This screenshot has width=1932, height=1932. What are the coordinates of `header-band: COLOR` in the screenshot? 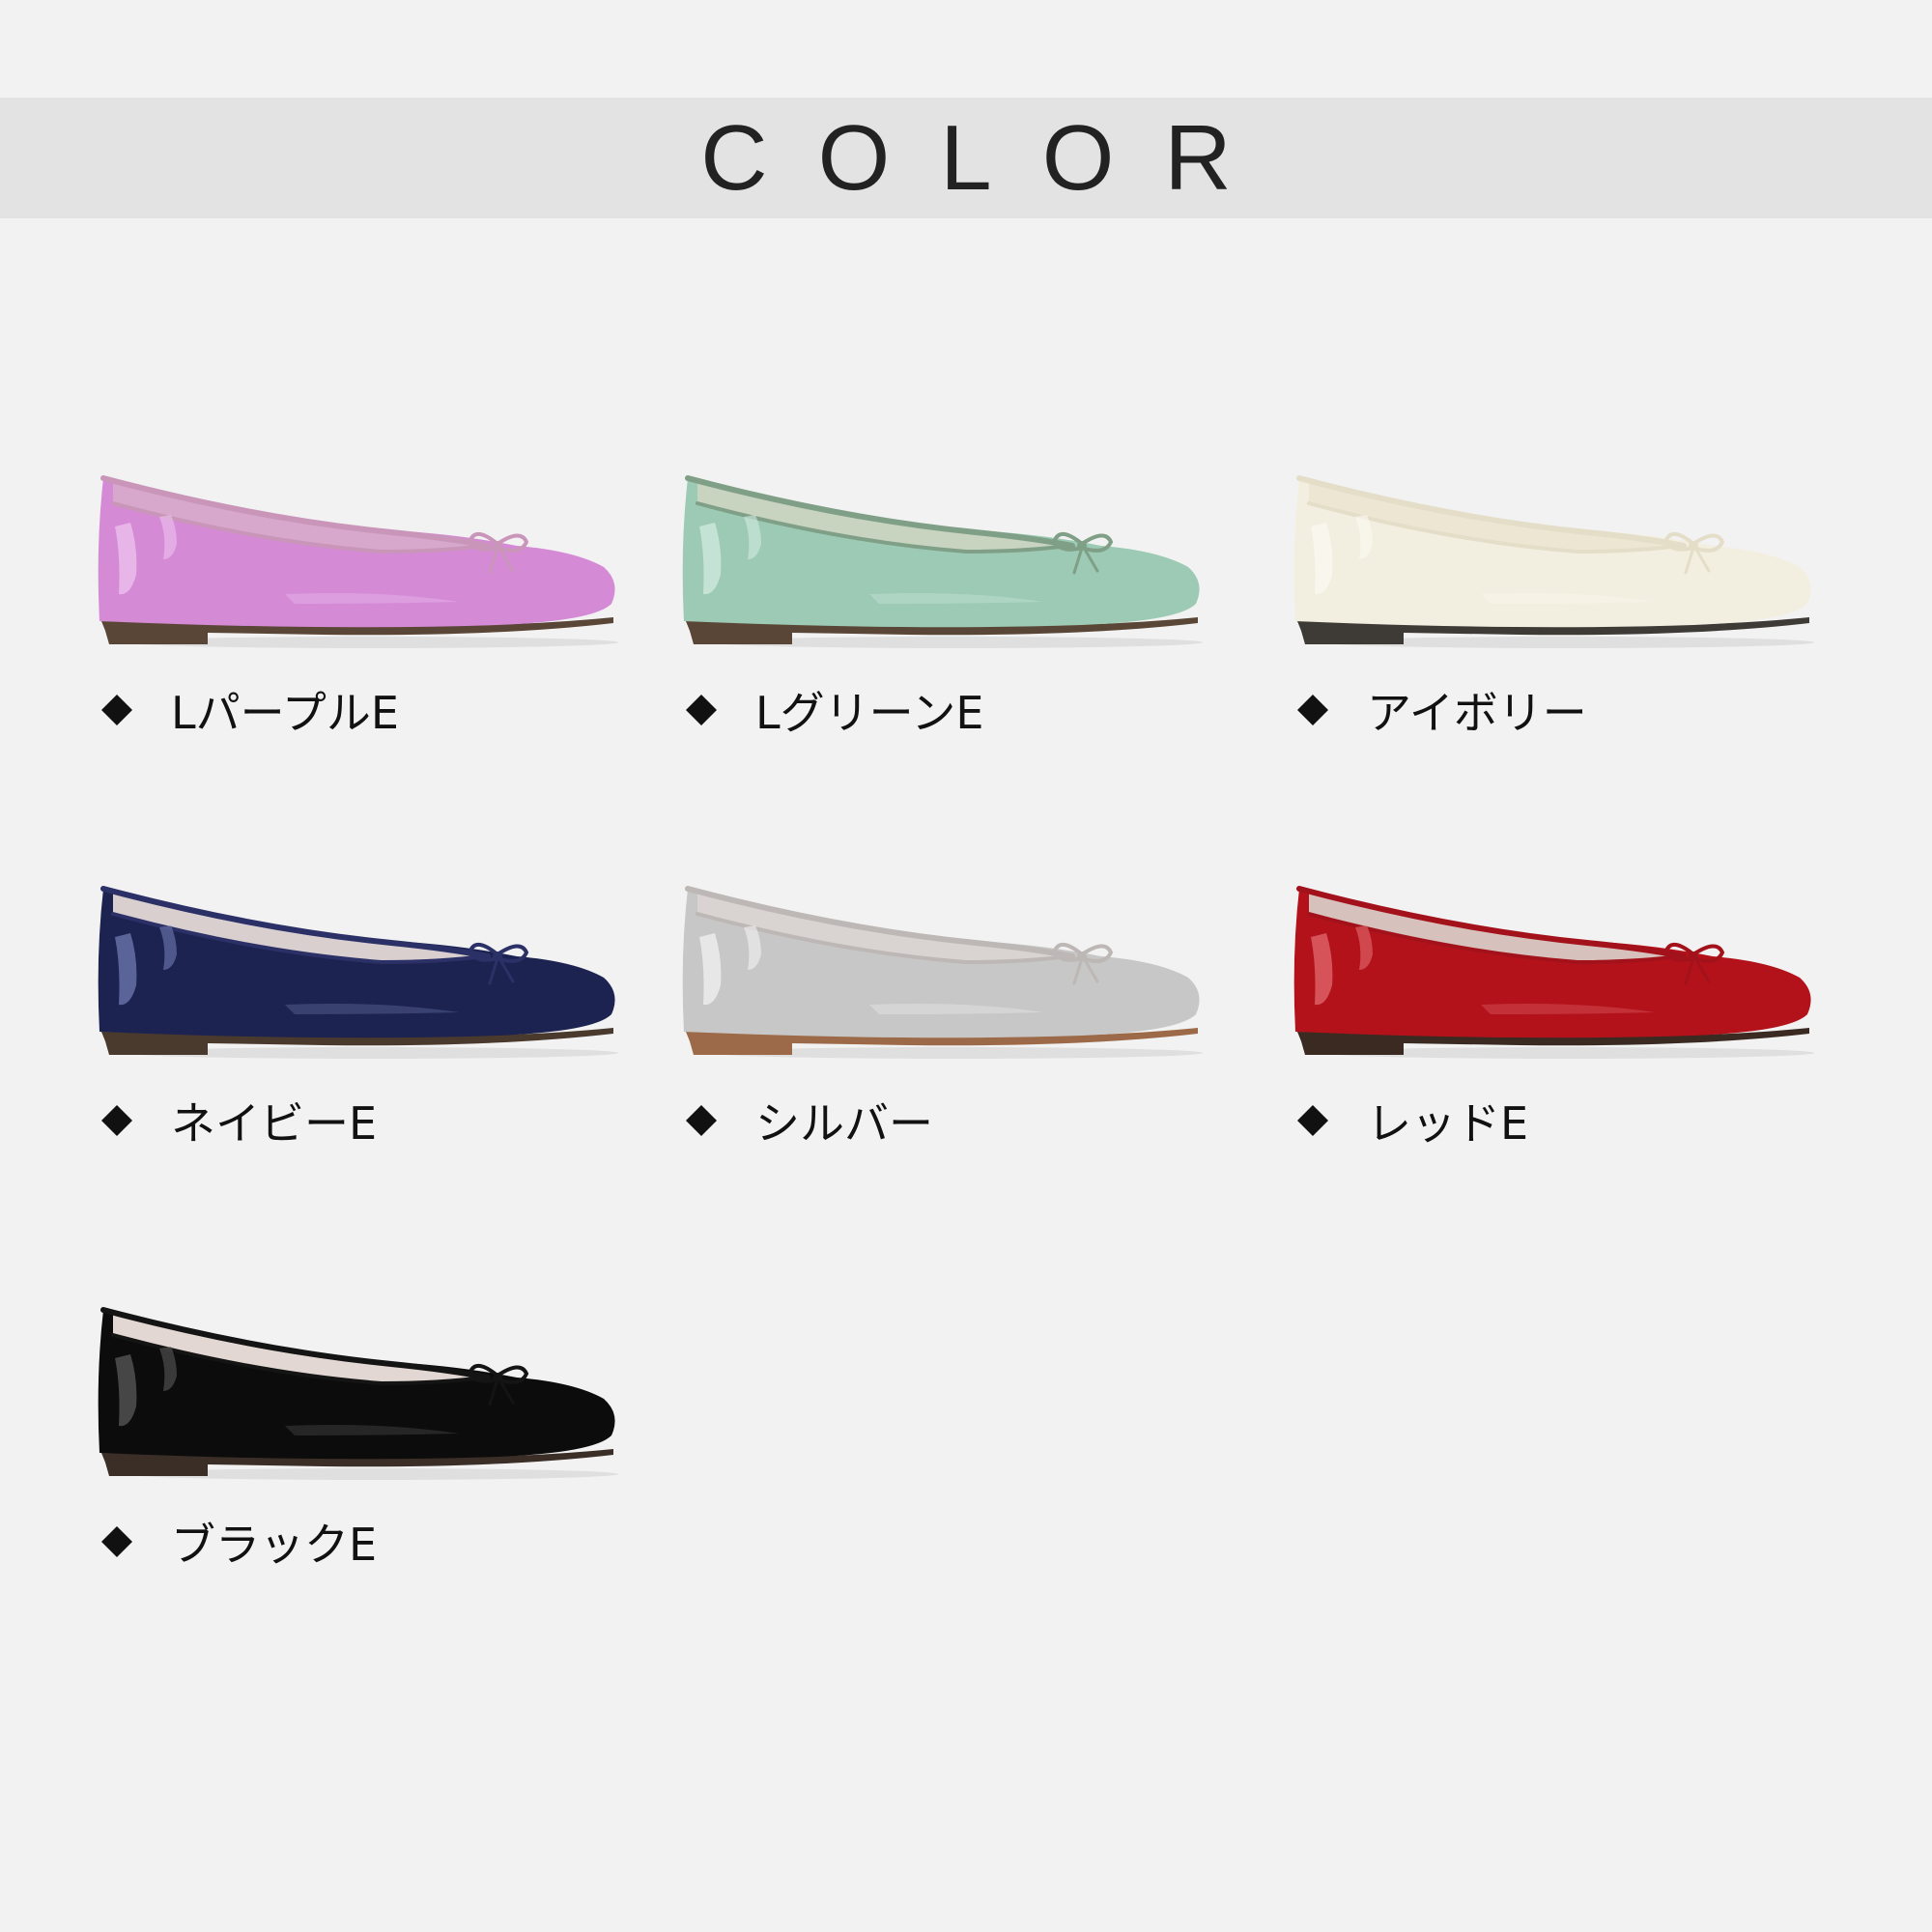 It's located at (966, 158).